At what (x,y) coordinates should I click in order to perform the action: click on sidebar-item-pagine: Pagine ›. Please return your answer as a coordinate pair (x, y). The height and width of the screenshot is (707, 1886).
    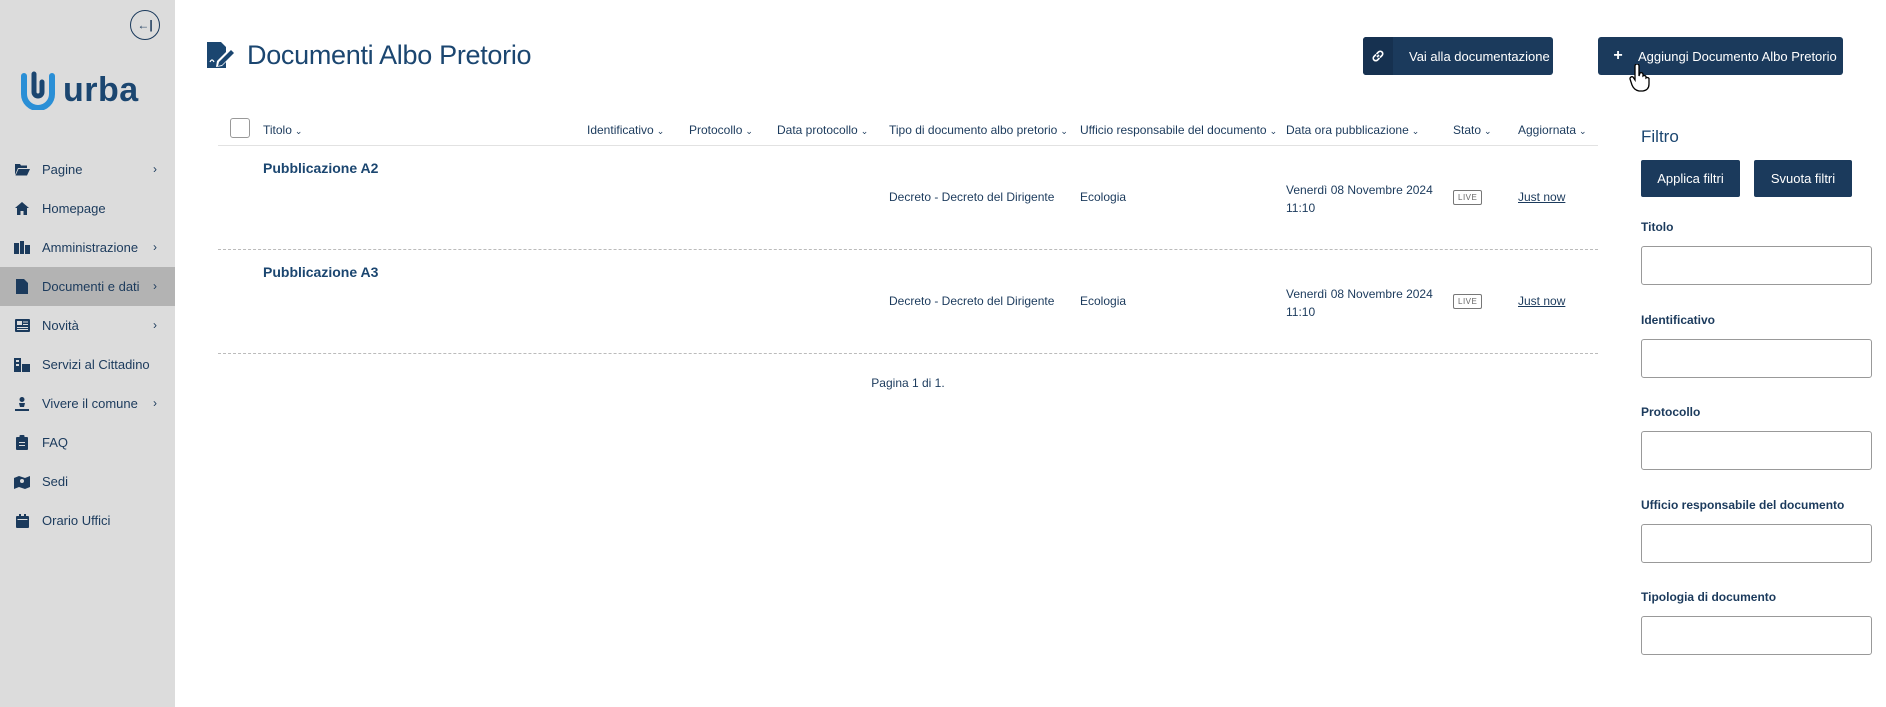
    Looking at the image, I should click on (87, 169).